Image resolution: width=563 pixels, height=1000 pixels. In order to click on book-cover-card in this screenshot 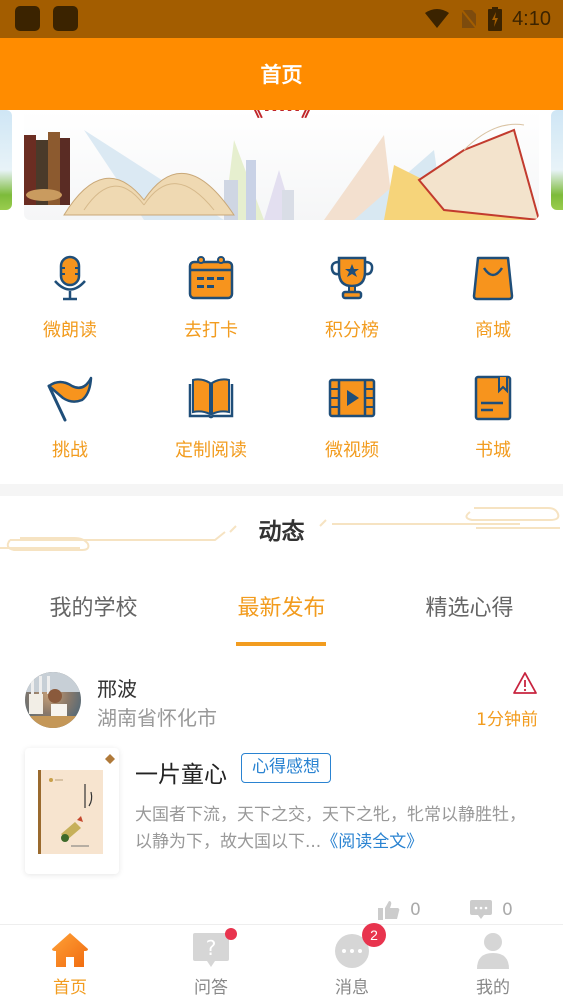, I will do `click(72, 811)`.